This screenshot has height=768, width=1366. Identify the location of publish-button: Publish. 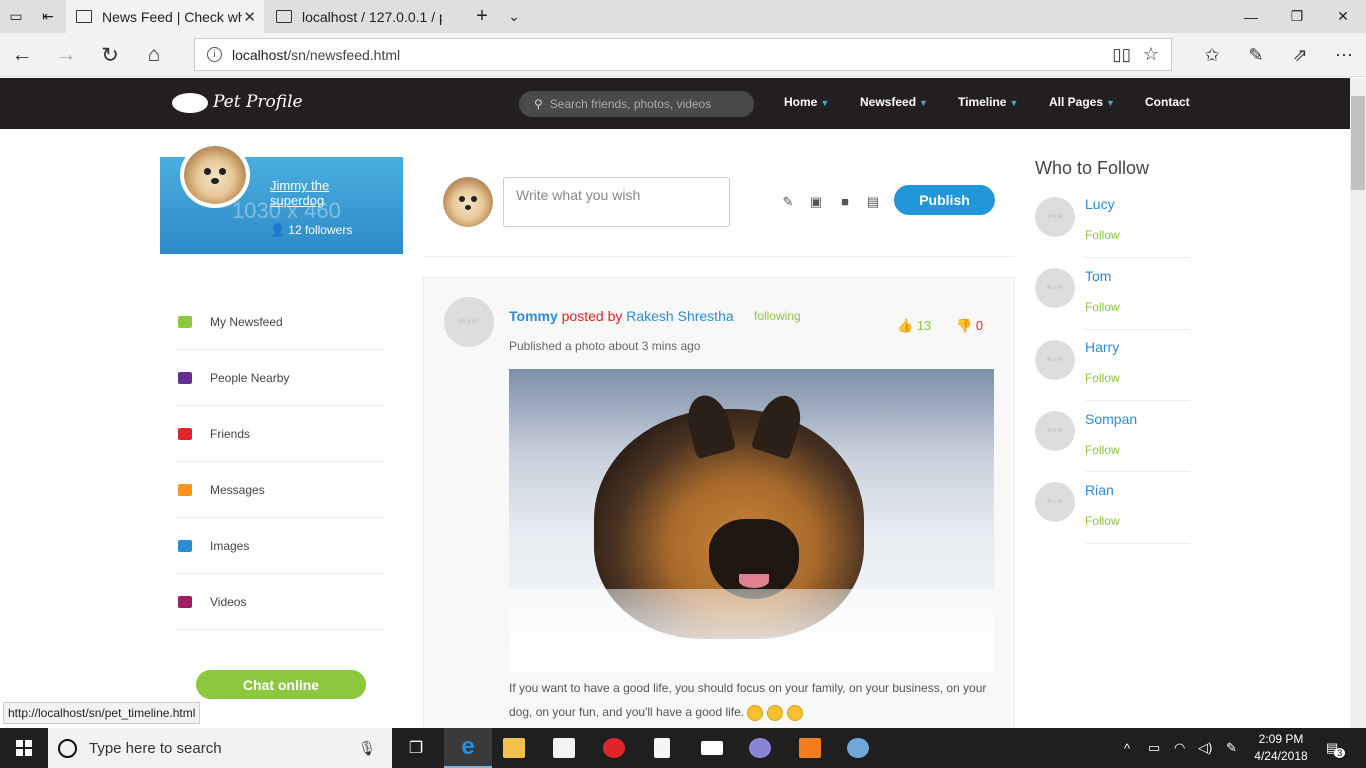
(944, 200).